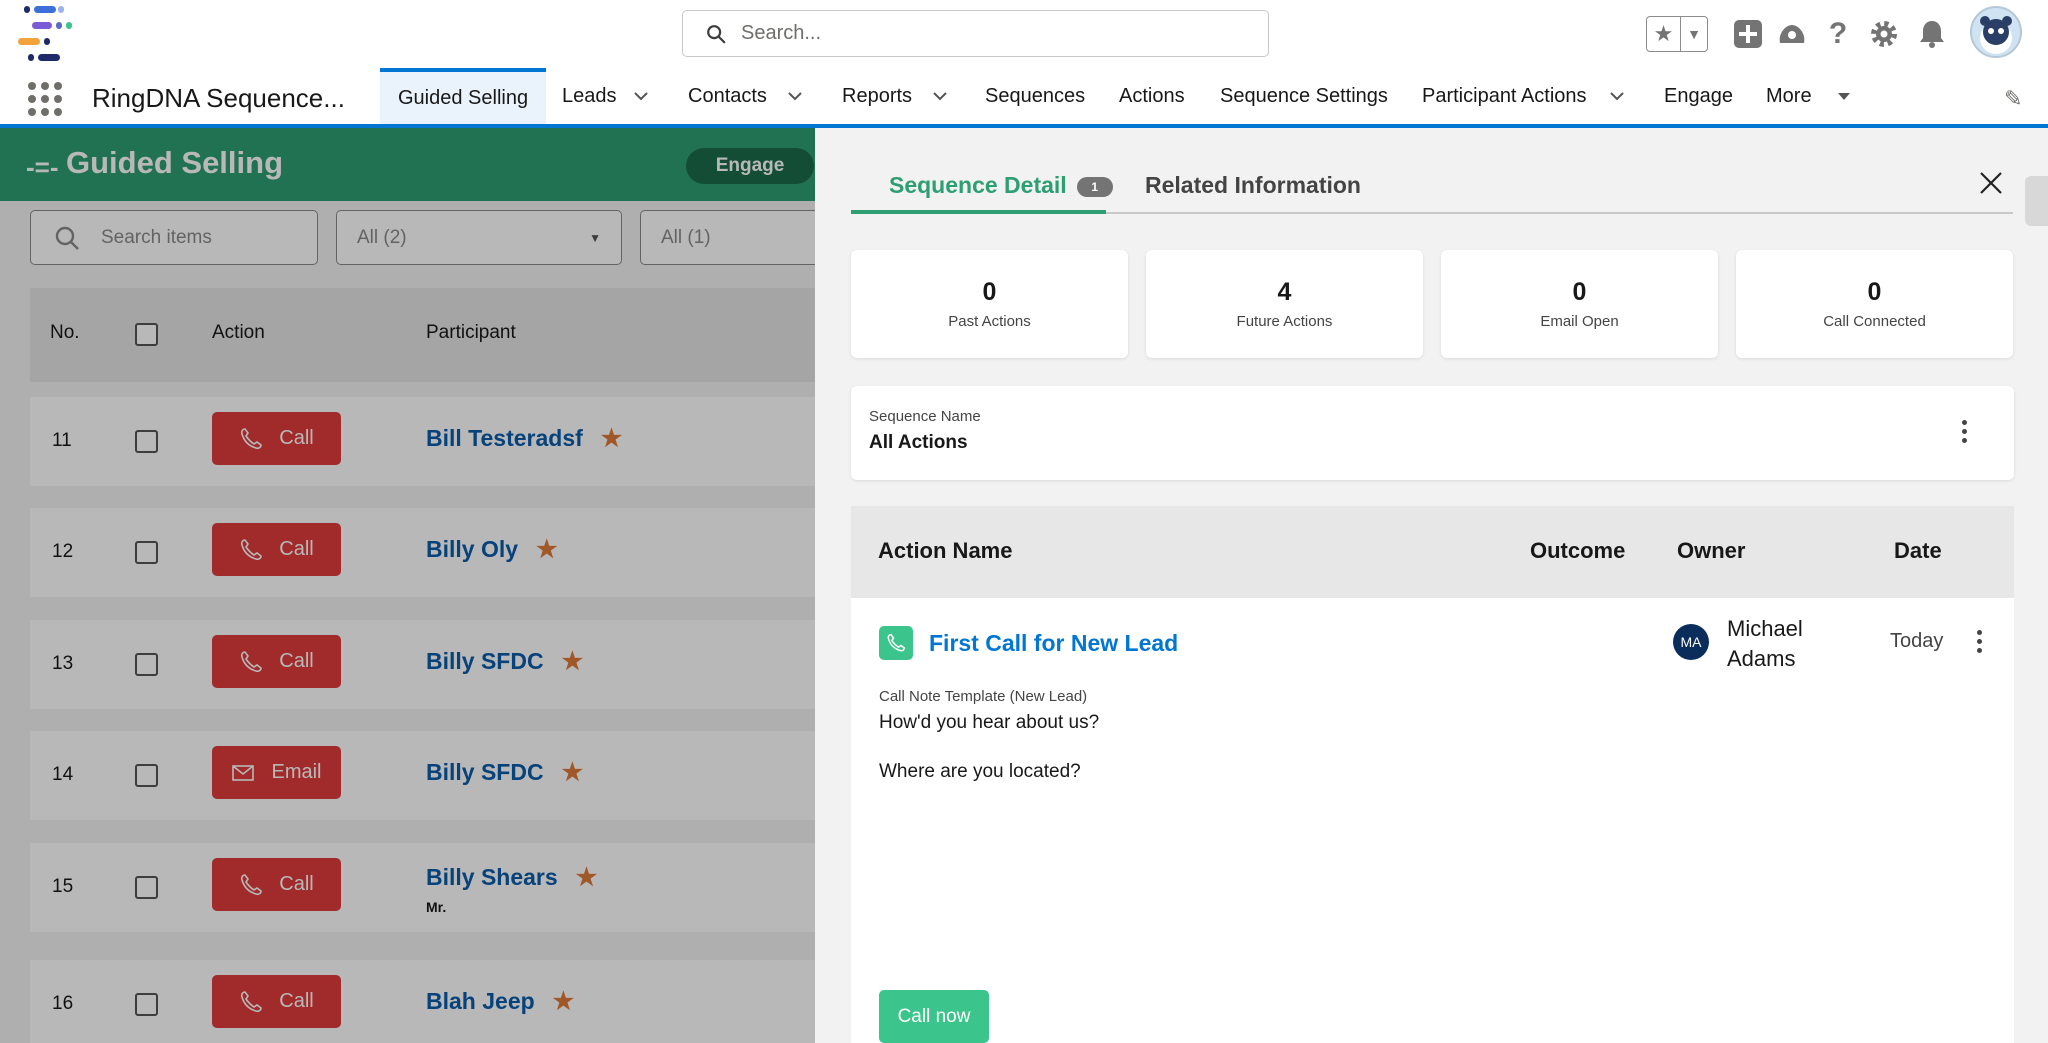 Image resolution: width=2048 pixels, height=1043 pixels. What do you see at coordinates (1432, 186) in the screenshot?
I see `panel-tabs: Sequence Detail 1 Related Information` at bounding box center [1432, 186].